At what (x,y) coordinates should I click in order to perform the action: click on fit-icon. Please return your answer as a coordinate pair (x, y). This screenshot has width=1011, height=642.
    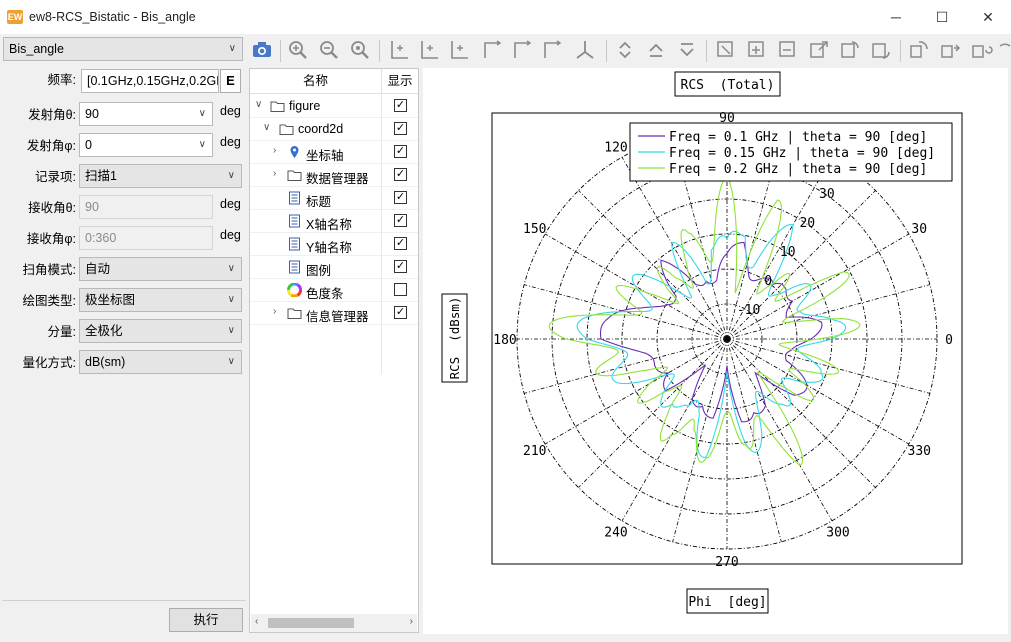
    Looking at the image, I should click on (726, 50).